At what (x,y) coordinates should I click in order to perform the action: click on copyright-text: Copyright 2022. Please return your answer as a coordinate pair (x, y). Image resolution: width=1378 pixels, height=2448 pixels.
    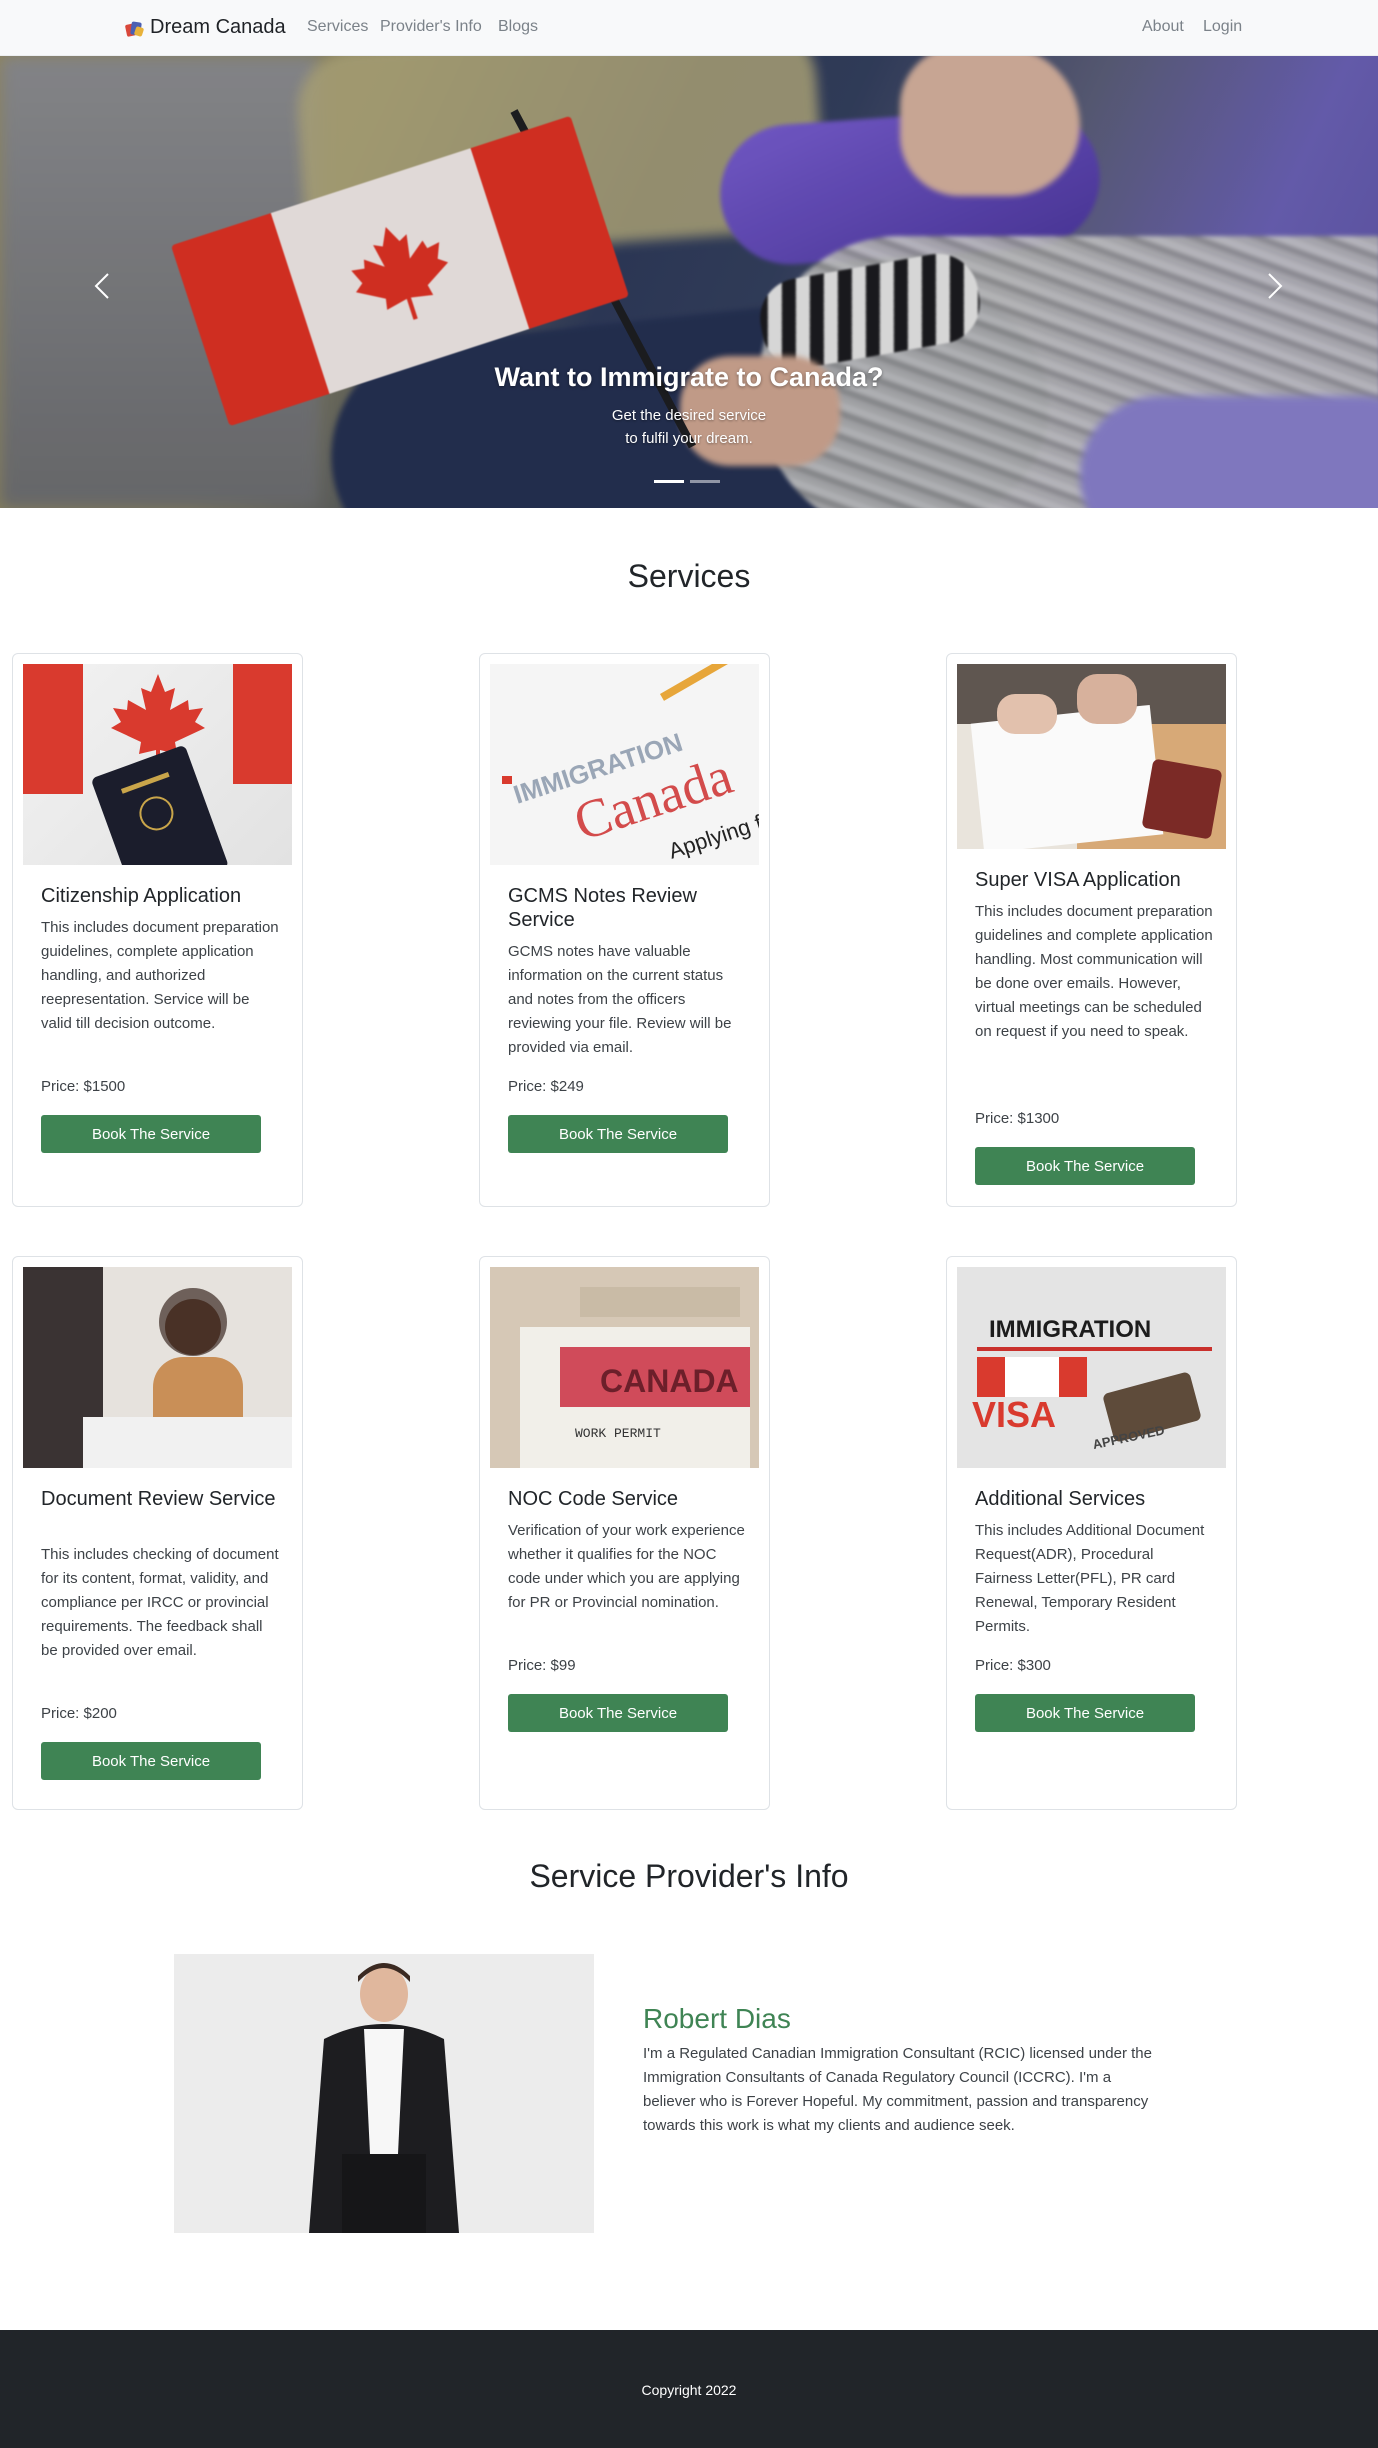
    Looking at the image, I should click on (689, 2390).